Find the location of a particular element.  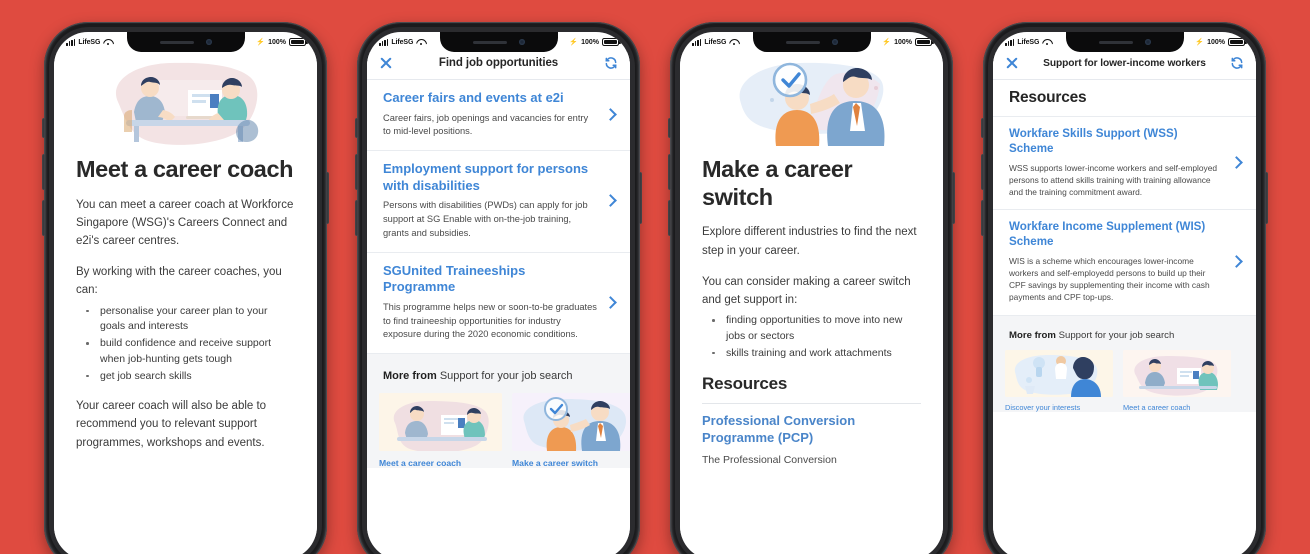

more-from-cards: Meet a career coach Make a career switch is located at coordinates (504, 430).